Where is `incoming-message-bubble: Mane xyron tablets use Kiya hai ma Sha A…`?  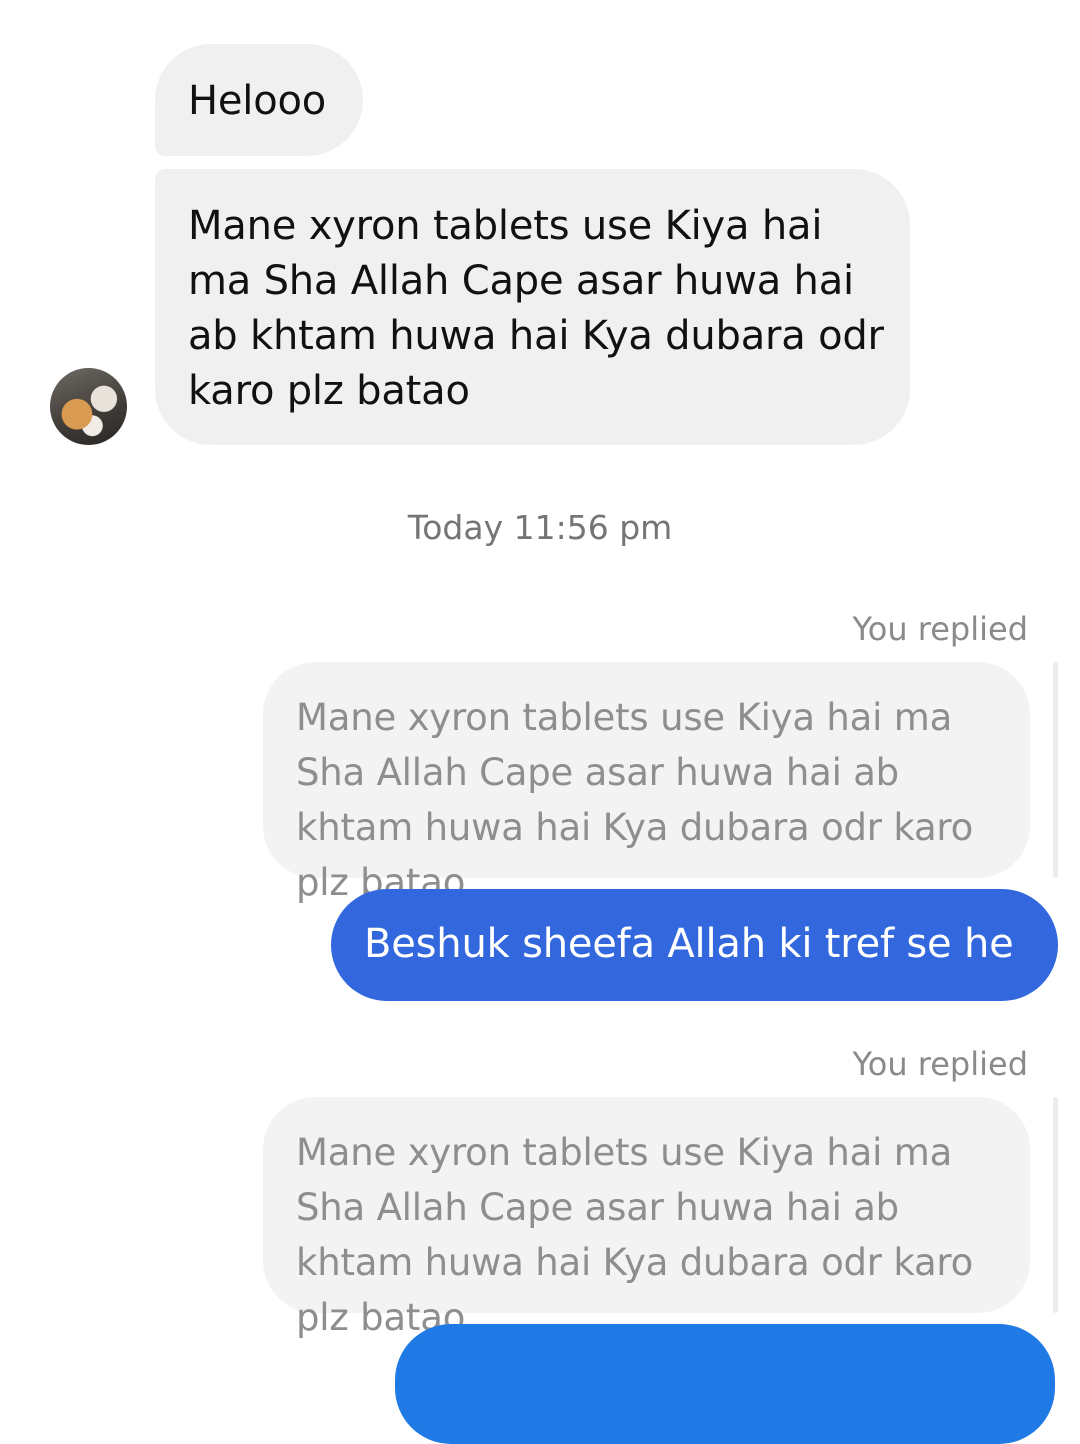
incoming-message-bubble: Mane xyron tablets use Kiya hai ma Sha A… is located at coordinates (532, 307).